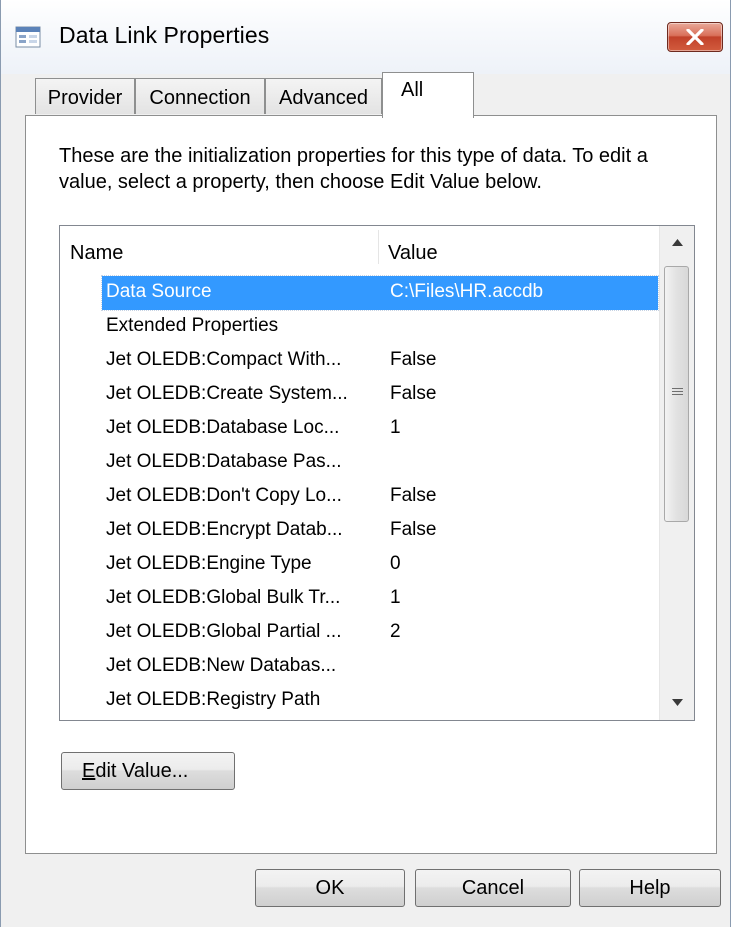  What do you see at coordinates (380, 327) in the screenshot?
I see `list-row: Extended Properties` at bounding box center [380, 327].